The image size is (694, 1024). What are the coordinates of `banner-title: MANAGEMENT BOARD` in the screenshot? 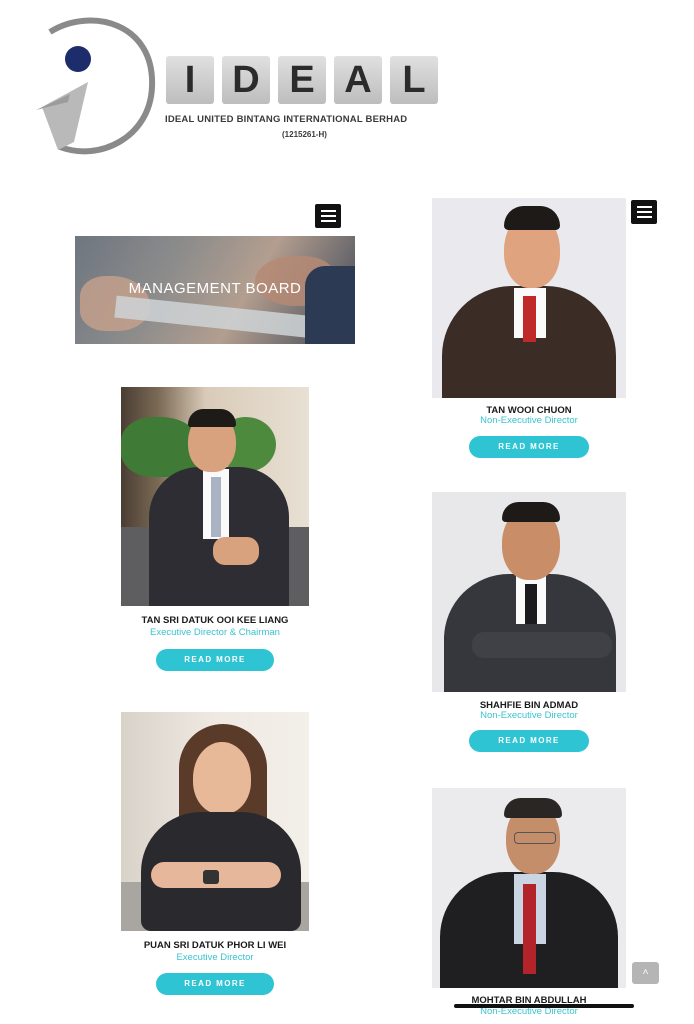 It's located at (215, 288).